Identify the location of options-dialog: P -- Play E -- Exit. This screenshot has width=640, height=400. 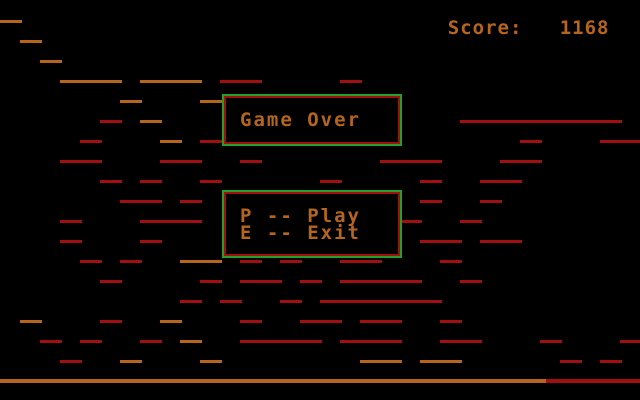
(312, 224).